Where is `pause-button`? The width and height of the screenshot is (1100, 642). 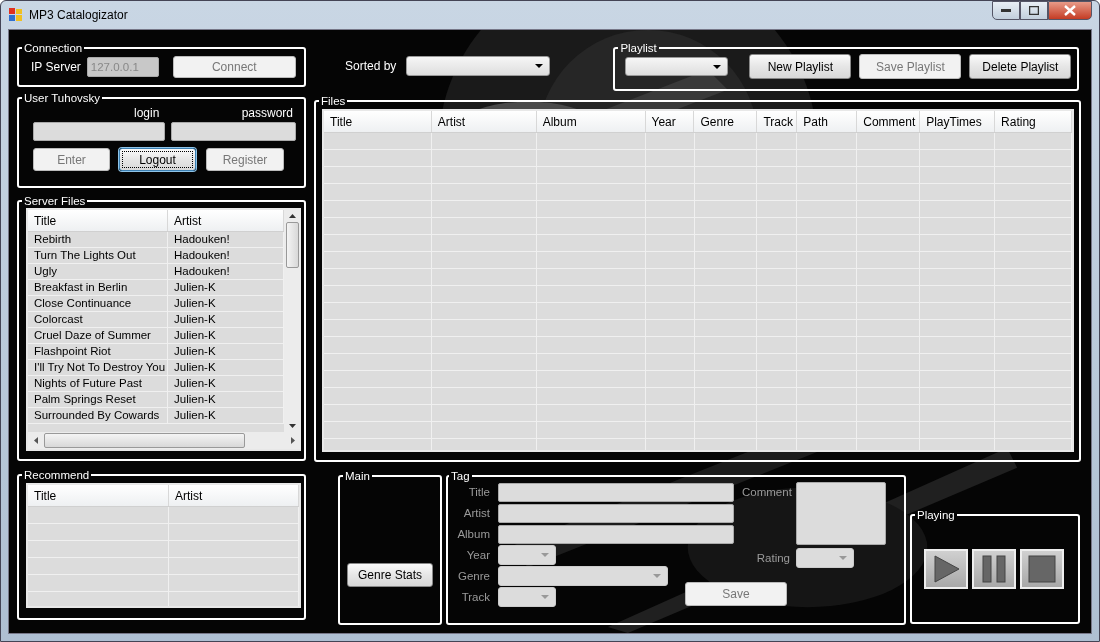 pause-button is located at coordinates (994, 569).